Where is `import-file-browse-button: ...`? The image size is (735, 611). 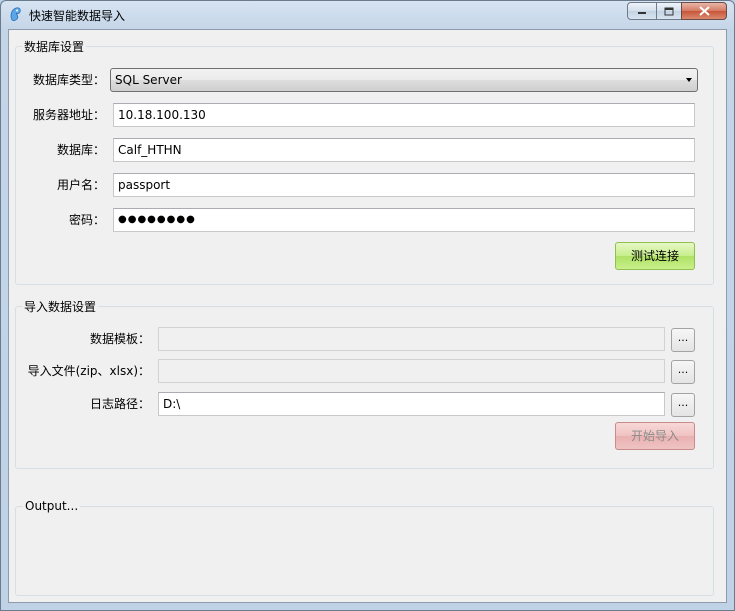 import-file-browse-button: ... is located at coordinates (683, 372).